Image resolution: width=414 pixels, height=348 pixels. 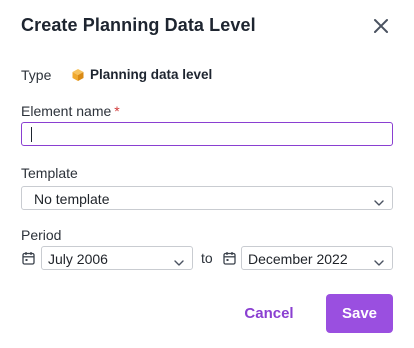 What do you see at coordinates (117, 111) in the screenshot?
I see `required-marker: *` at bounding box center [117, 111].